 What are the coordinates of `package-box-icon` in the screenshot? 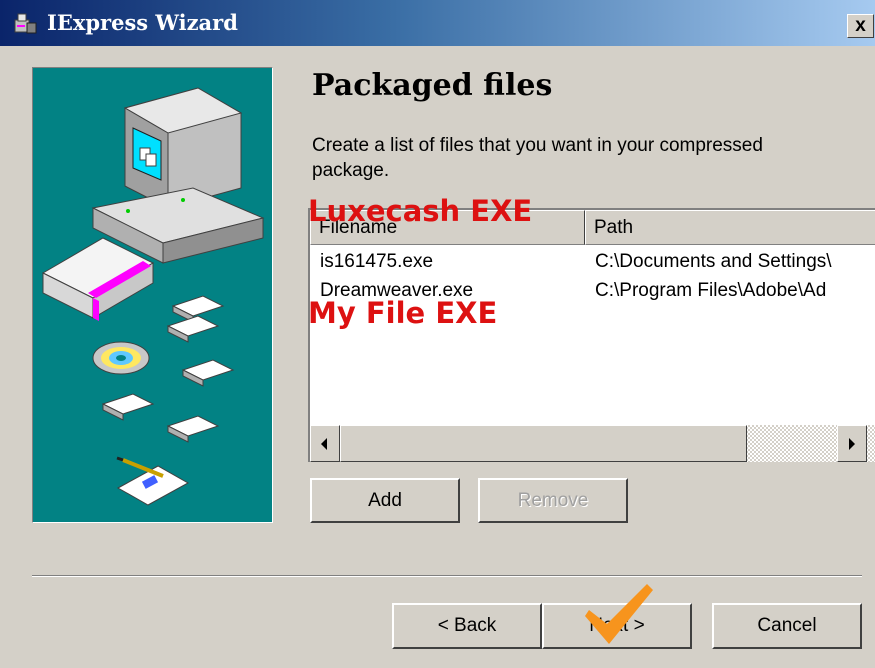 It's located at (98, 279).